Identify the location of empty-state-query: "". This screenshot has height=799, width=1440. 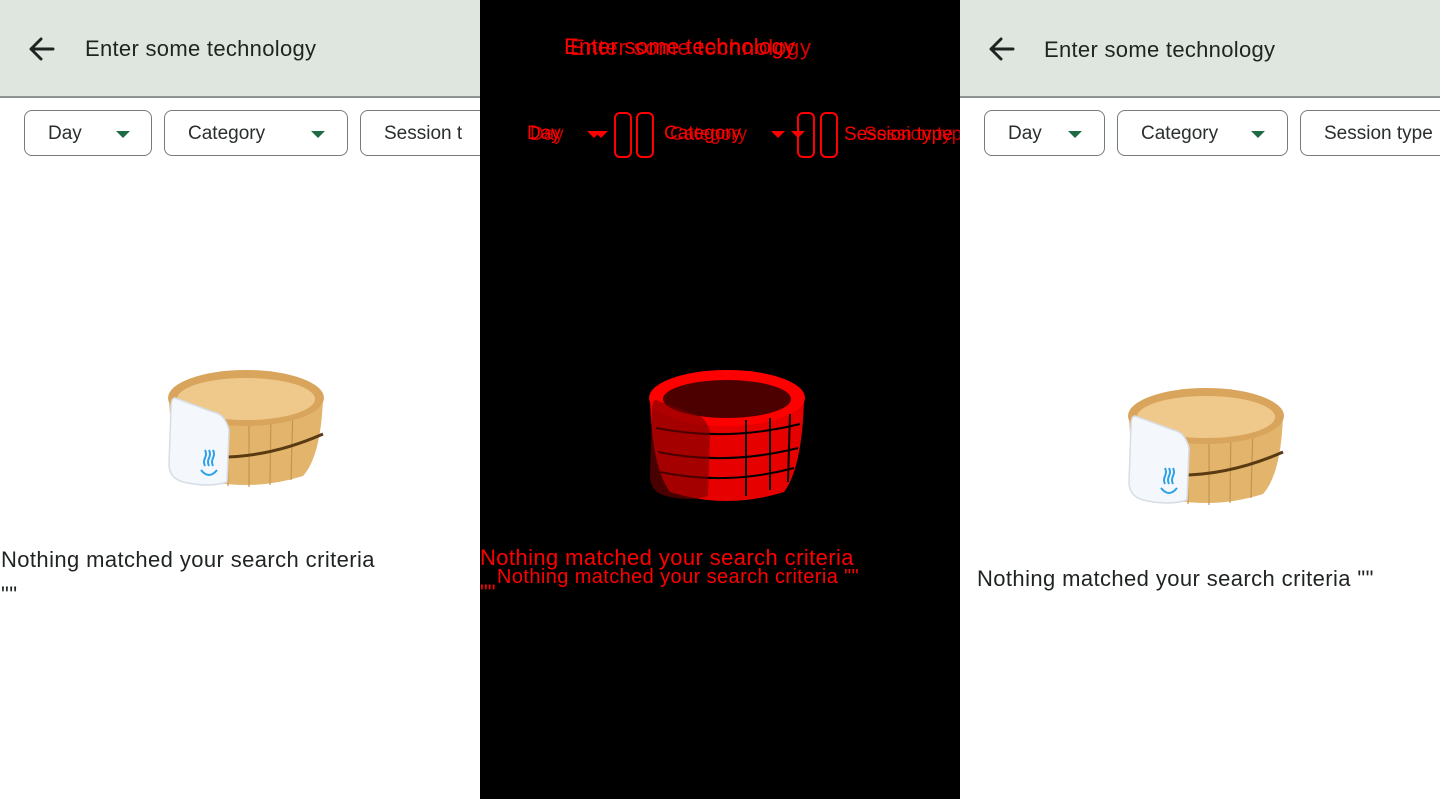
(9, 594).